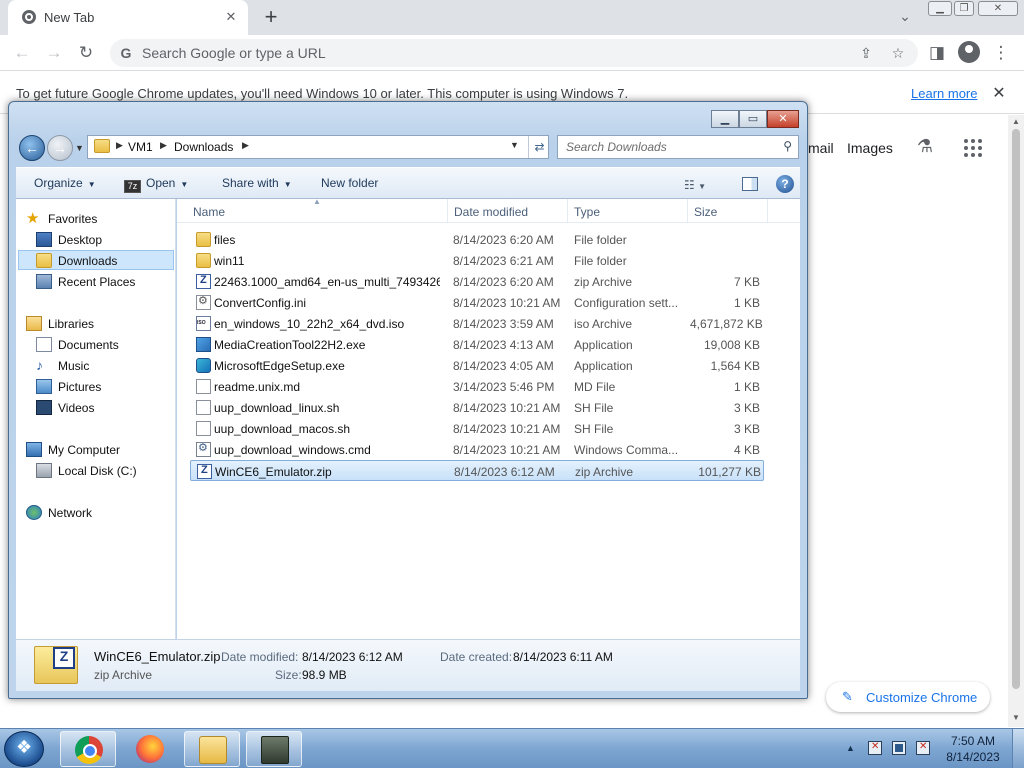 The height and width of the screenshot is (768, 1024). I want to click on search-icon: ⚲, so click(787, 146).